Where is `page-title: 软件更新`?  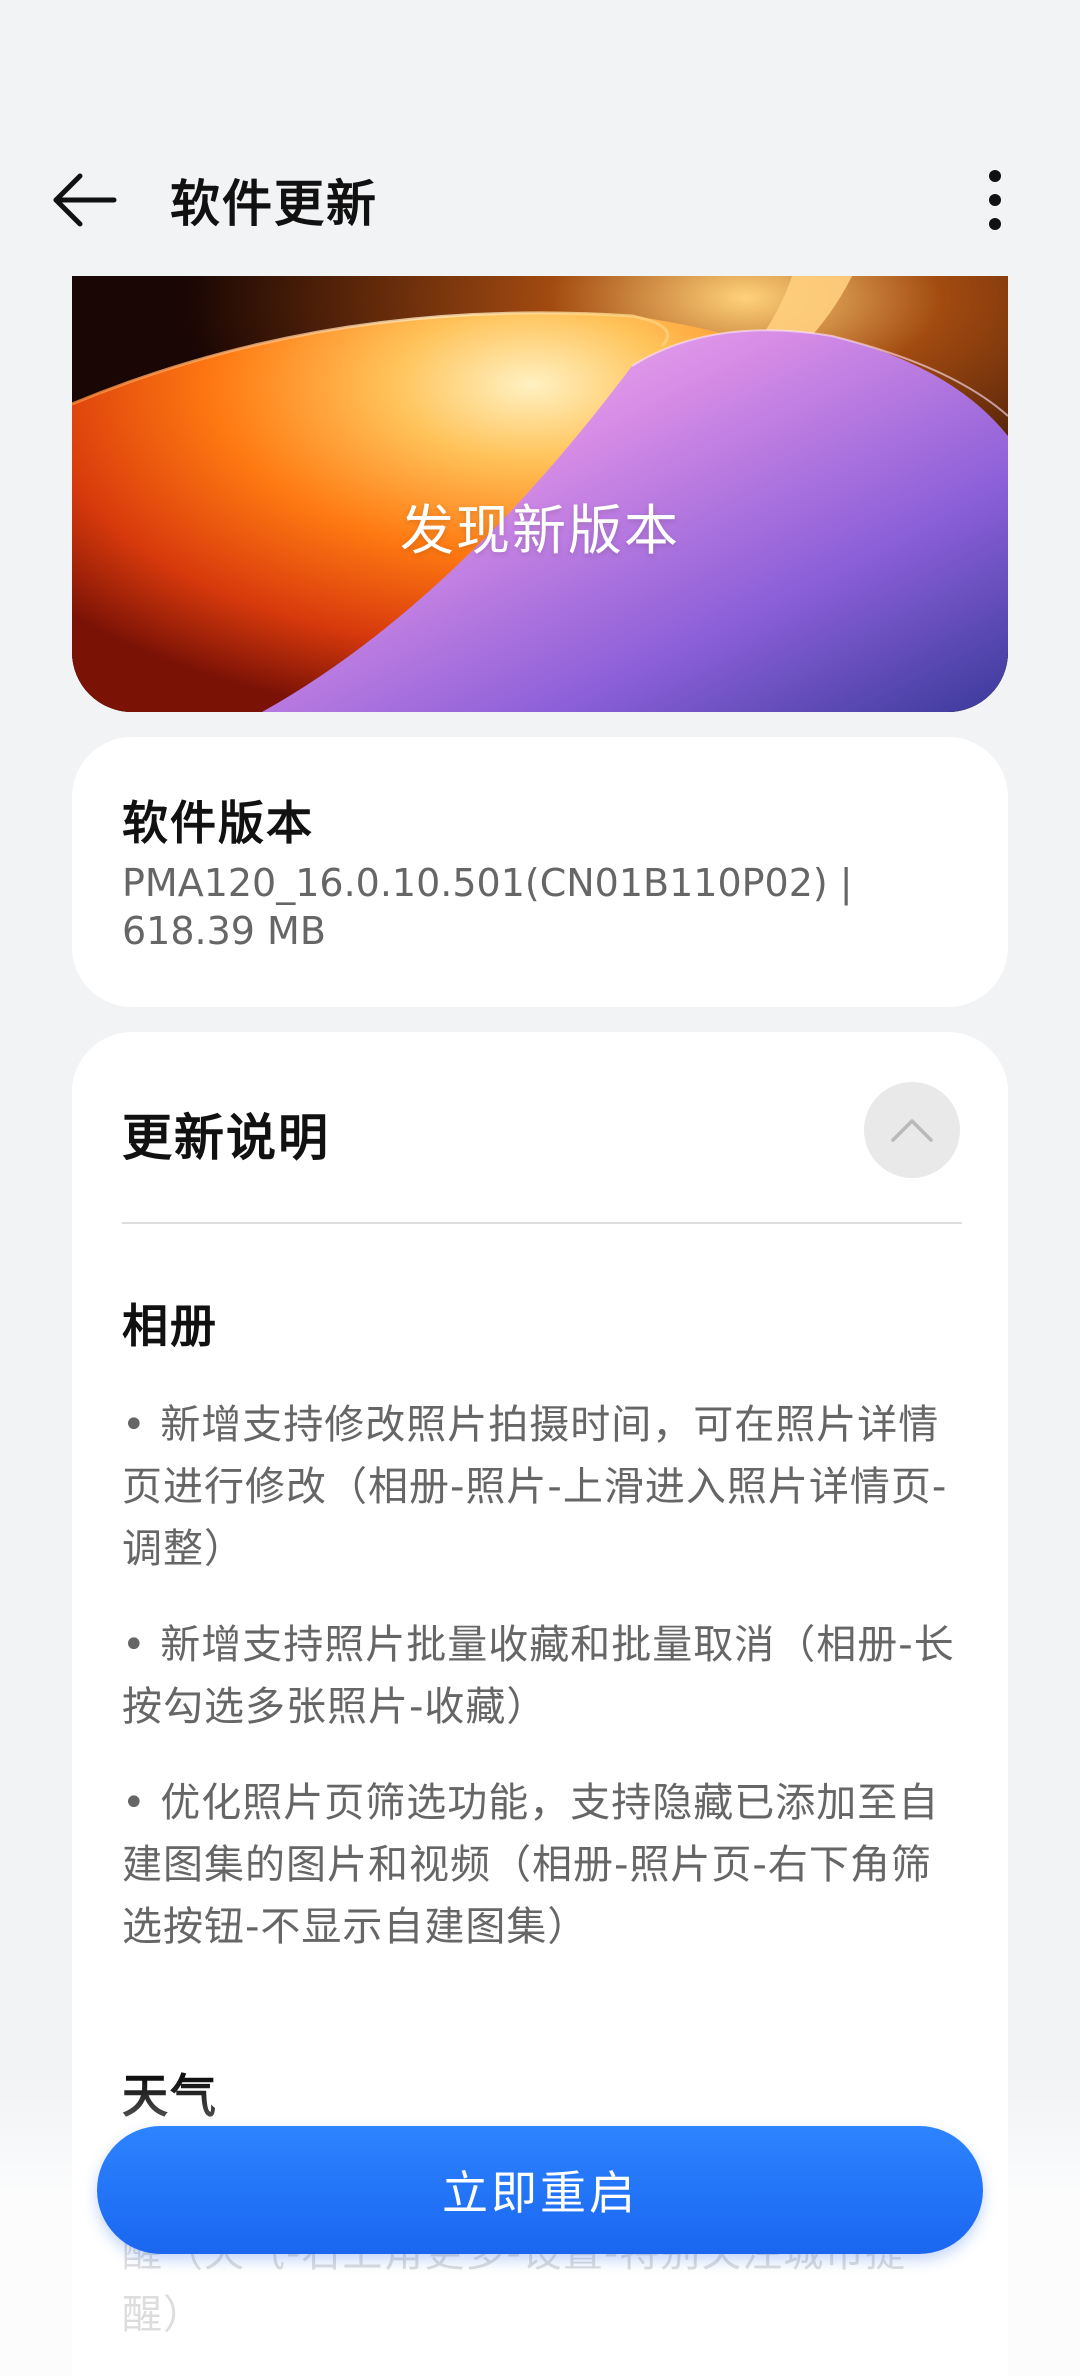
page-title: 软件更新 is located at coordinates (274, 204).